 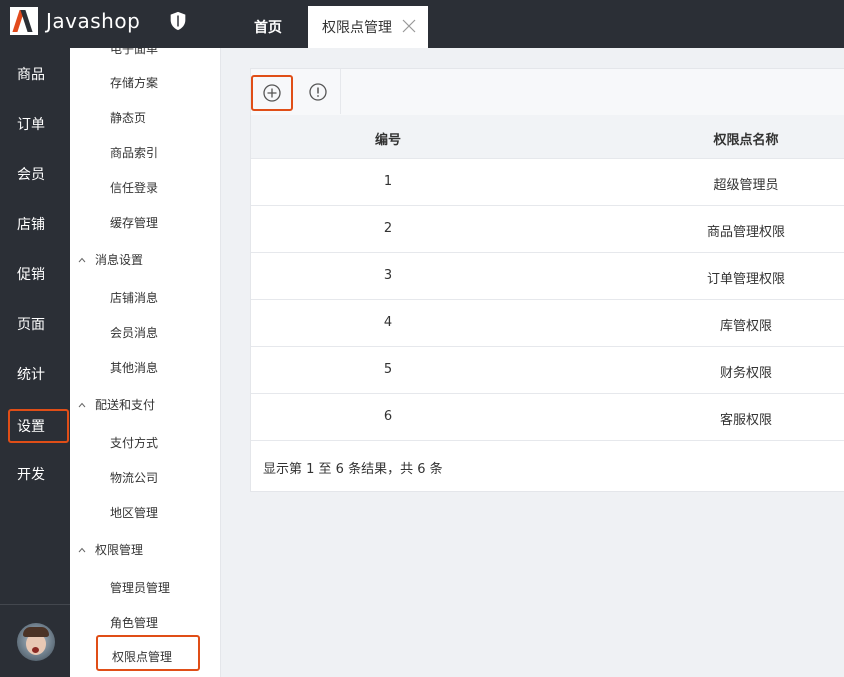 I want to click on submenu-item-payment-methods: 支付方式, so click(x=134, y=443).